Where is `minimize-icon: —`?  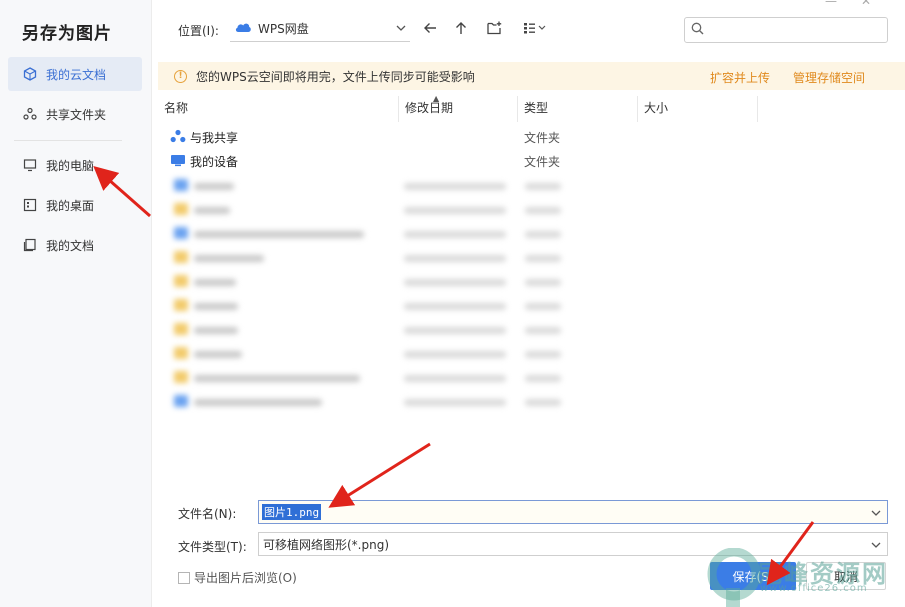 minimize-icon: — is located at coordinates (843, 4).